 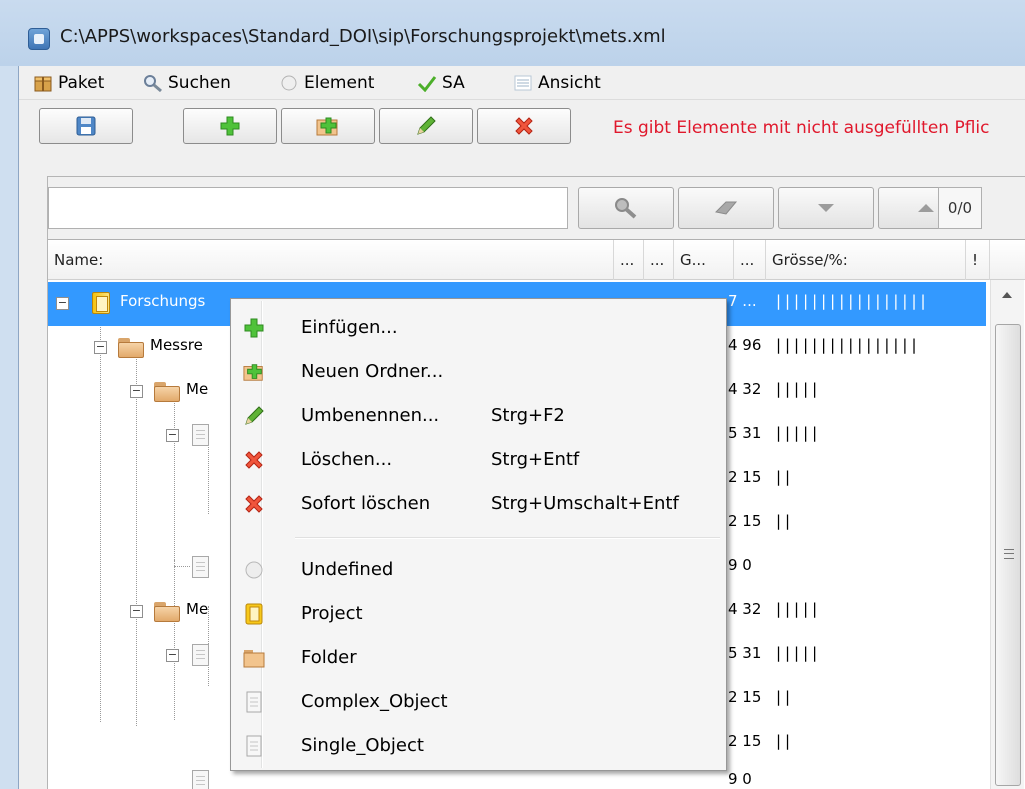 I want to click on column-header-flag: !, so click(x=978, y=260).